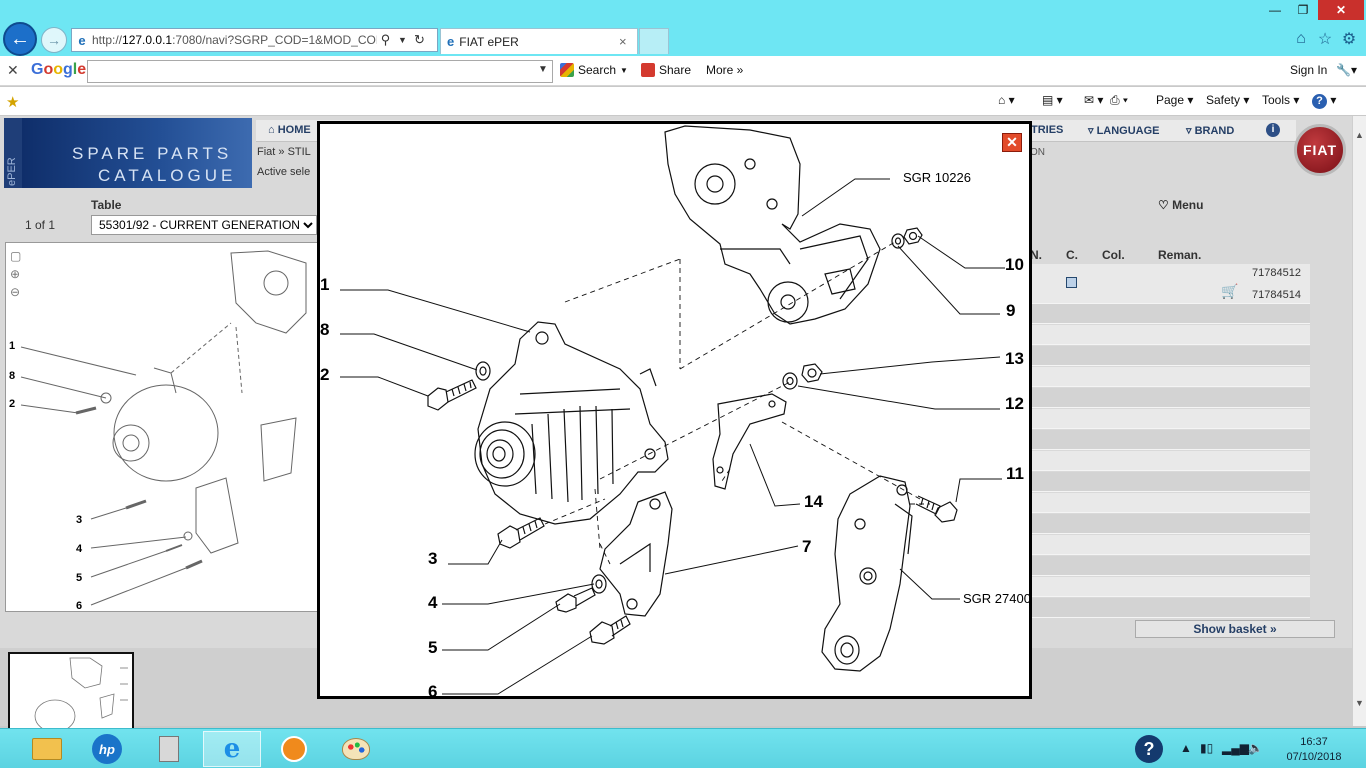 The height and width of the screenshot is (768, 1366). What do you see at coordinates (1346, 70) in the screenshot?
I see `wrench-icon: 🔧▾` at bounding box center [1346, 70].